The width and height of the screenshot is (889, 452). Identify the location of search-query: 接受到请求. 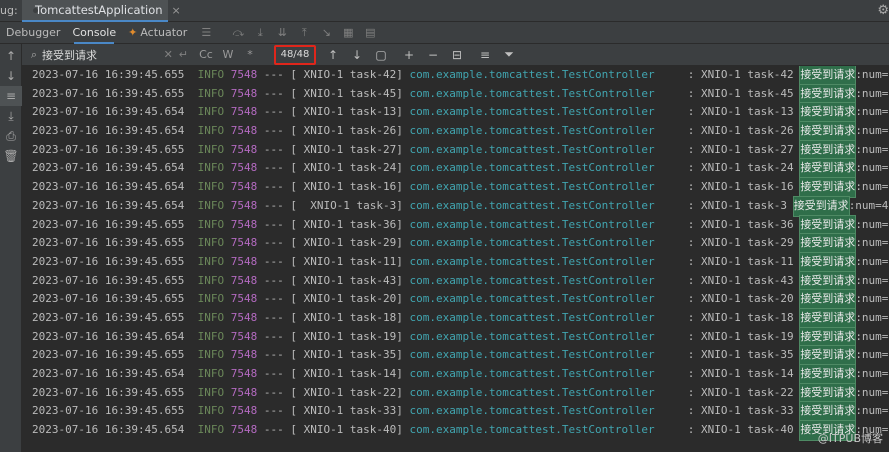
(69, 55).